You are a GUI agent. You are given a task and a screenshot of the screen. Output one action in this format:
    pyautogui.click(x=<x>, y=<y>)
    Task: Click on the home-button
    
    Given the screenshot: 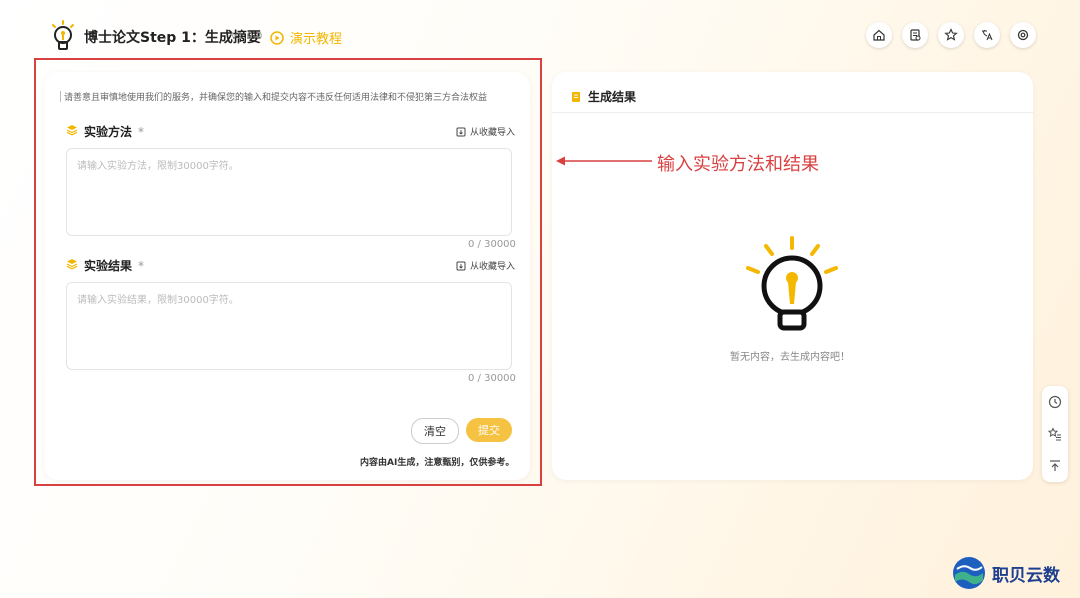 What is the action you would take?
    pyautogui.click(x=879, y=35)
    